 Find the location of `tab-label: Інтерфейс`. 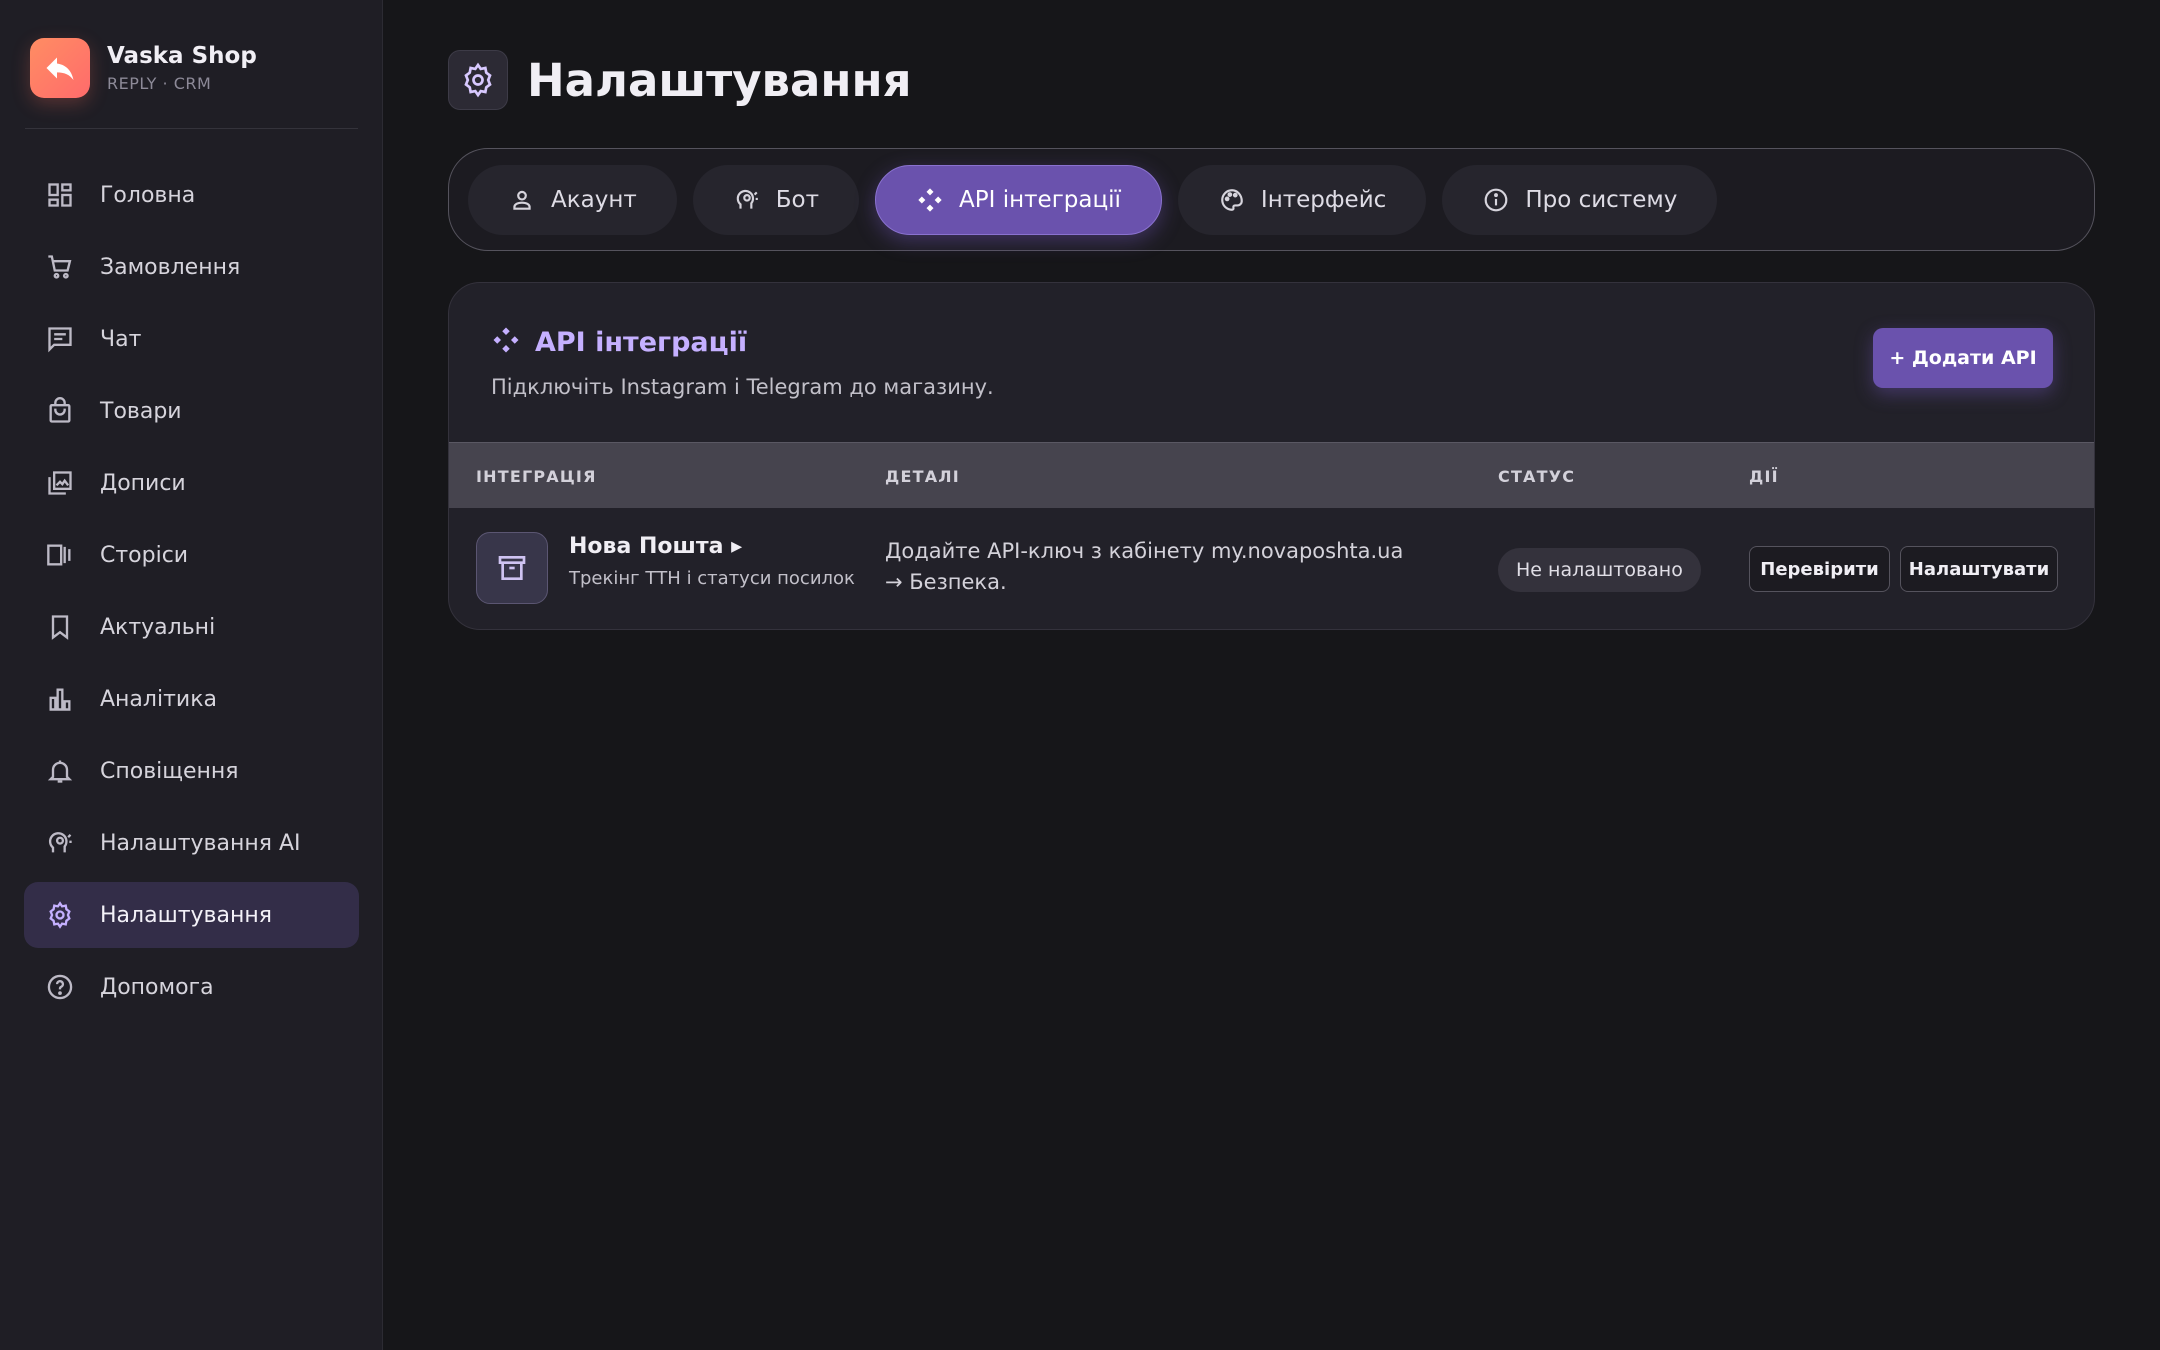

tab-label: Інтерфейс is located at coordinates (1323, 199).